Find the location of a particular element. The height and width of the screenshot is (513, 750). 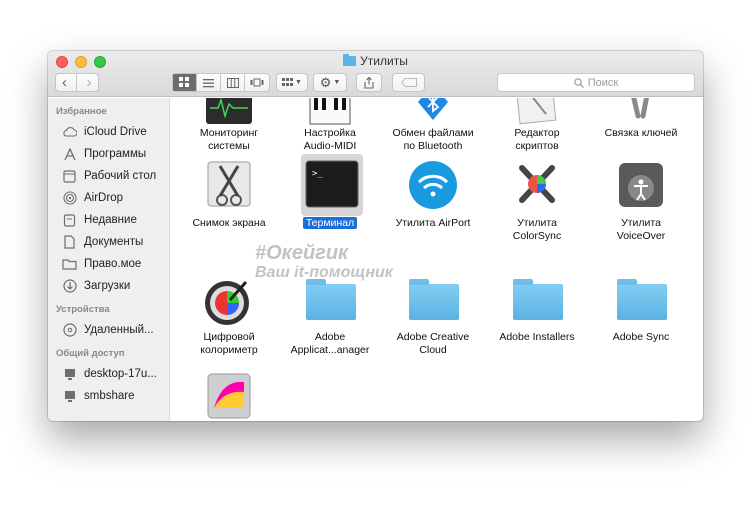

sidebar-item-label: Рабочий стол is located at coordinates (120, 176).